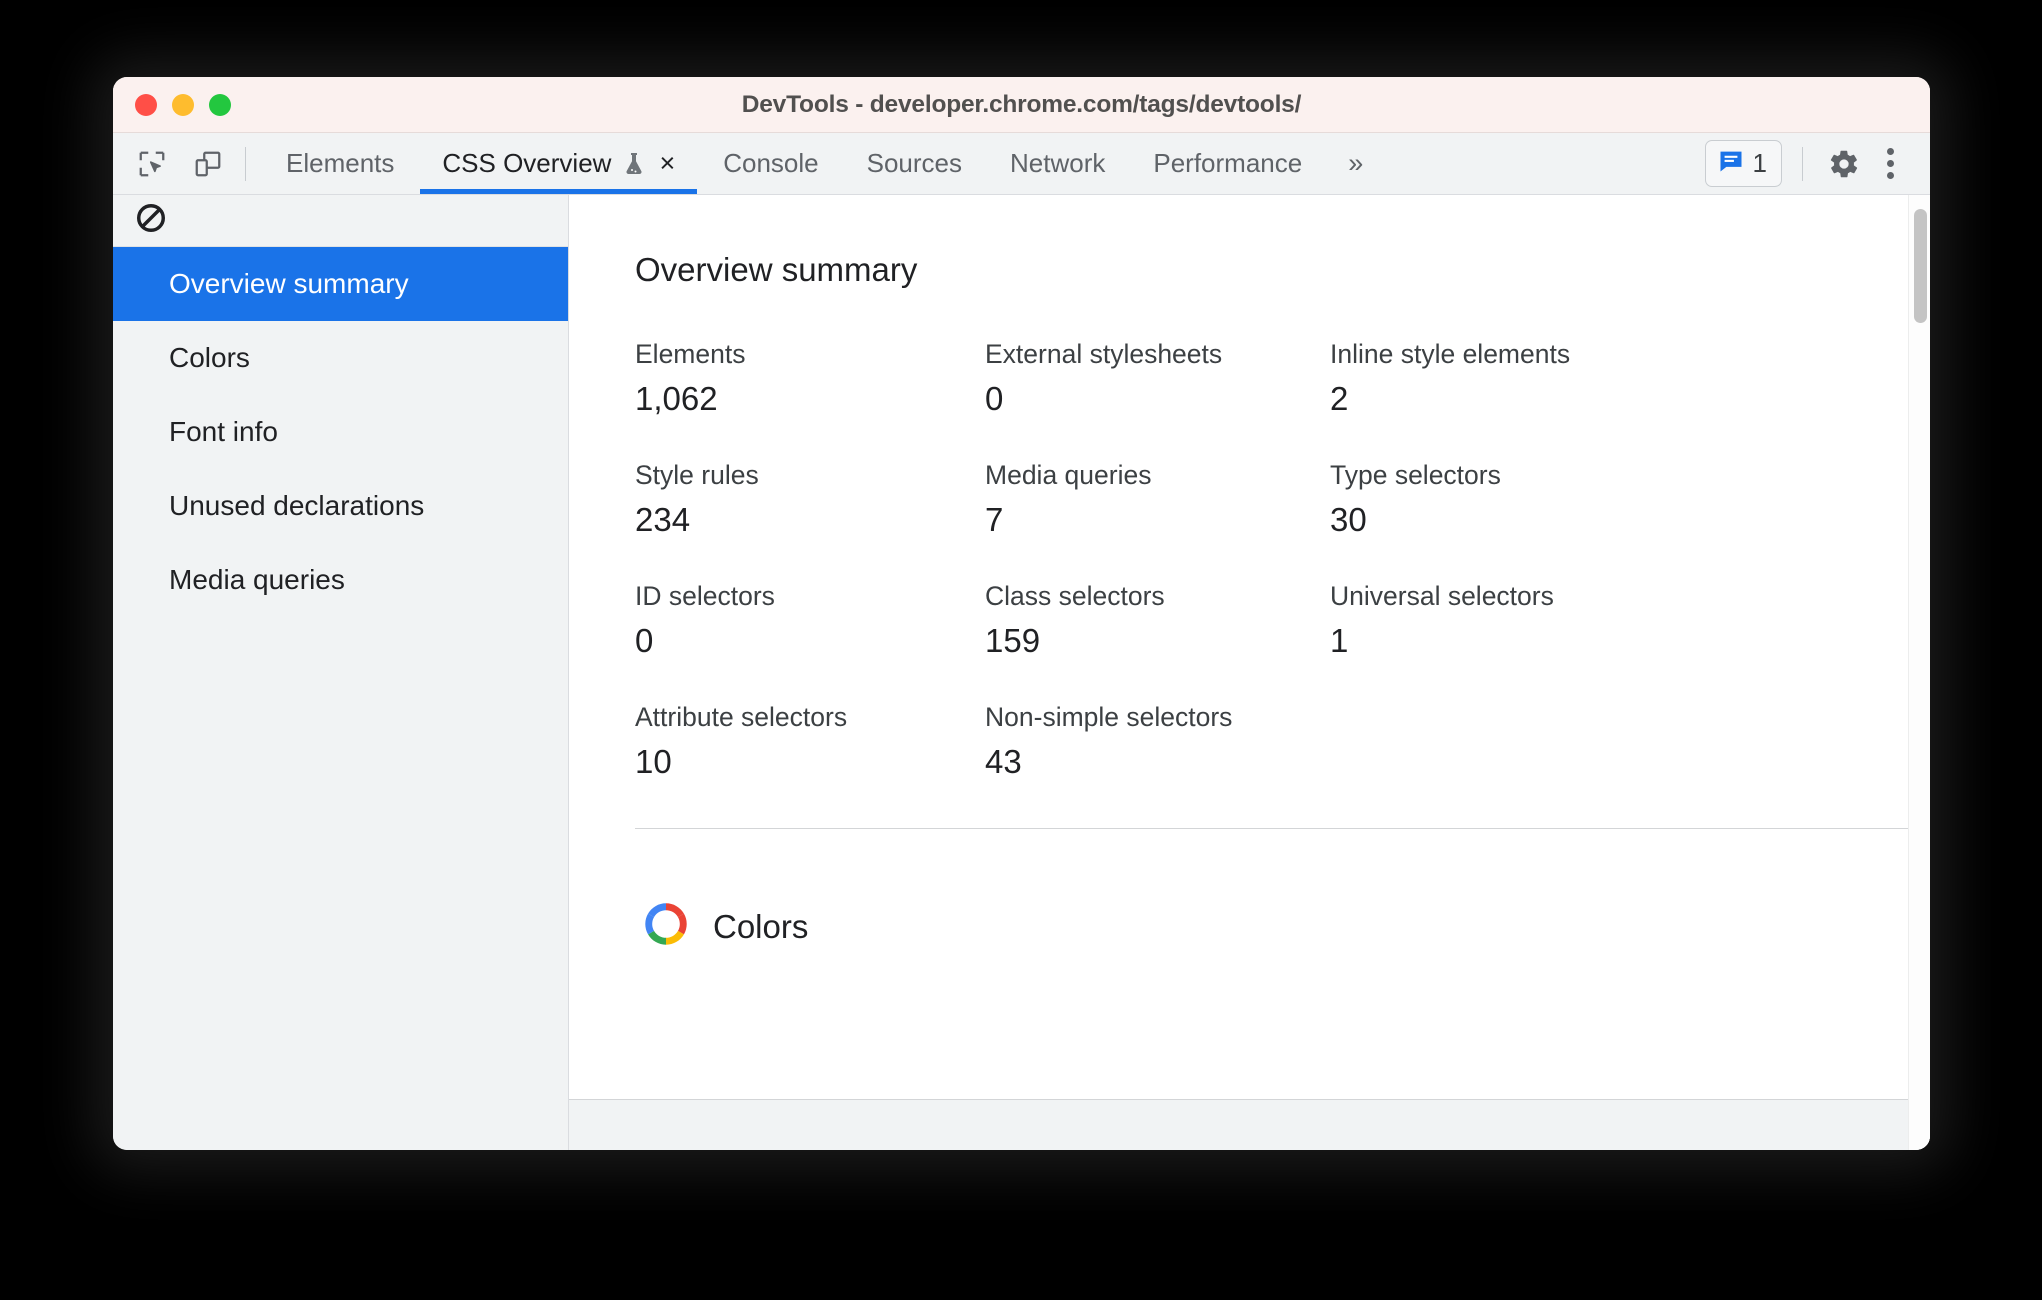 Image resolution: width=2042 pixels, height=1300 pixels. I want to click on close-tab-icon: ×, so click(667, 163).